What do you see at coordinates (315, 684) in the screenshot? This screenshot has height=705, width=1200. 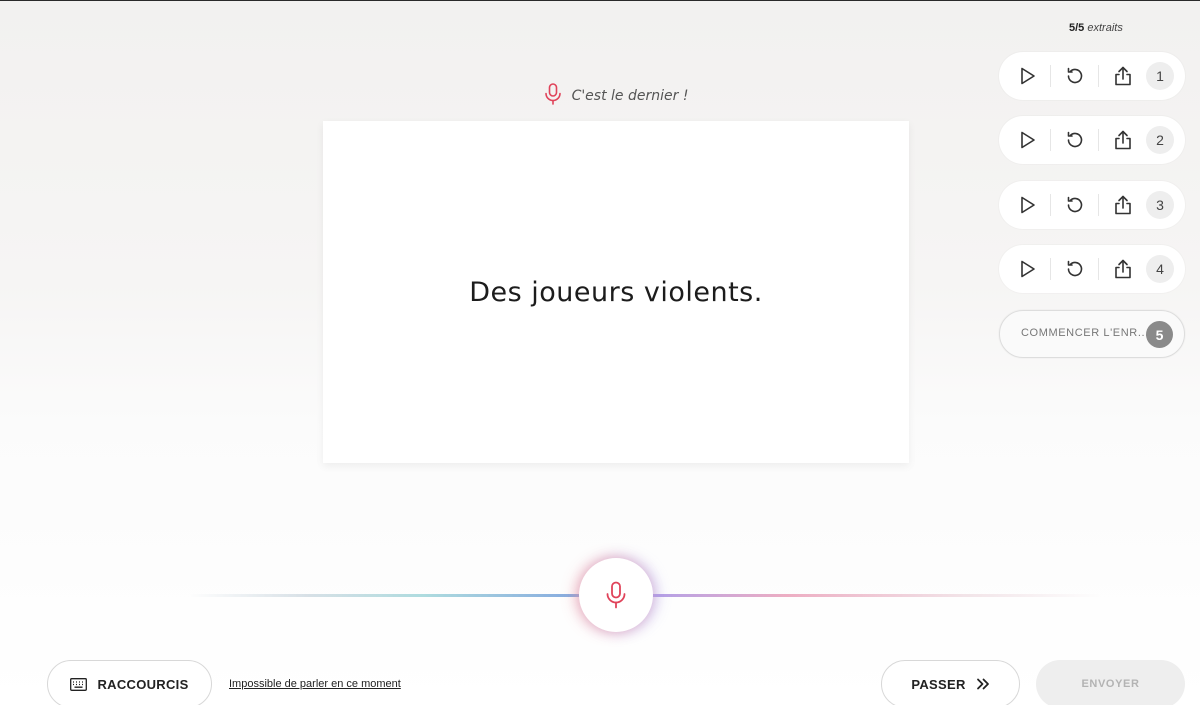 I see `cannot-speak-link: Impossible de parler en ce moment` at bounding box center [315, 684].